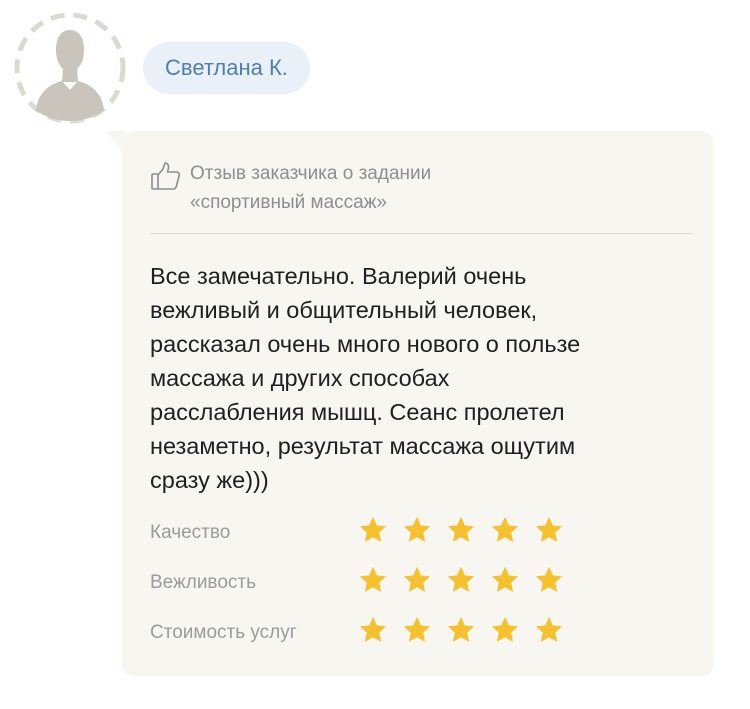 This screenshot has height=709, width=750. Describe the element at coordinates (166, 176) in the screenshot. I see `thumbs-up-icon` at that location.